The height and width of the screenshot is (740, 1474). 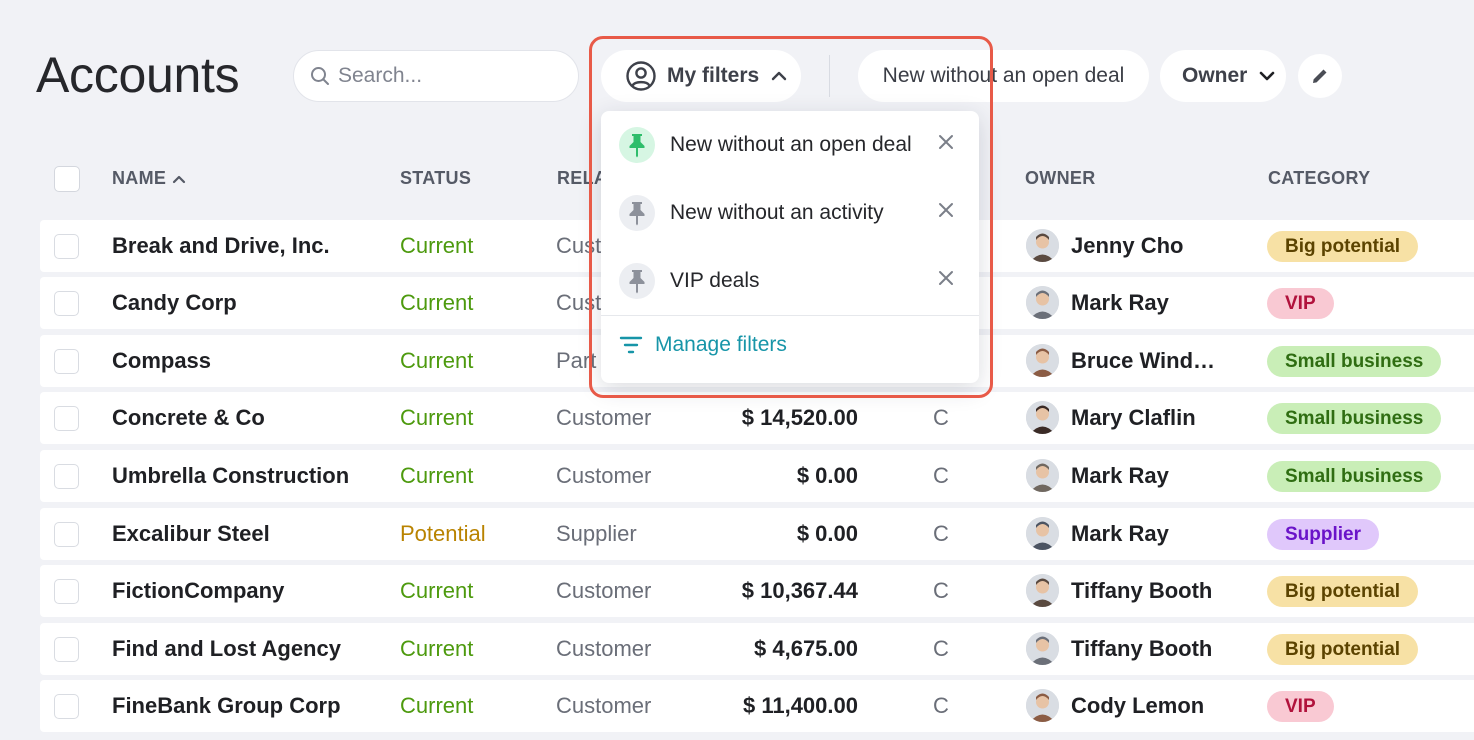 What do you see at coordinates (799, 590) in the screenshot?
I see `account-amount: $ 10,367.44` at bounding box center [799, 590].